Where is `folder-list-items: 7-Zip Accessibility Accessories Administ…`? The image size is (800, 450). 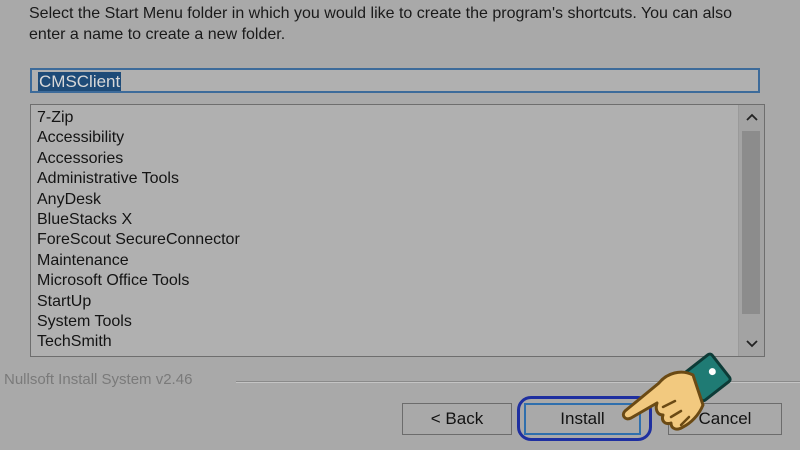
folder-list-items: 7-Zip Accessibility Accessories Administ… is located at coordinates (138, 230).